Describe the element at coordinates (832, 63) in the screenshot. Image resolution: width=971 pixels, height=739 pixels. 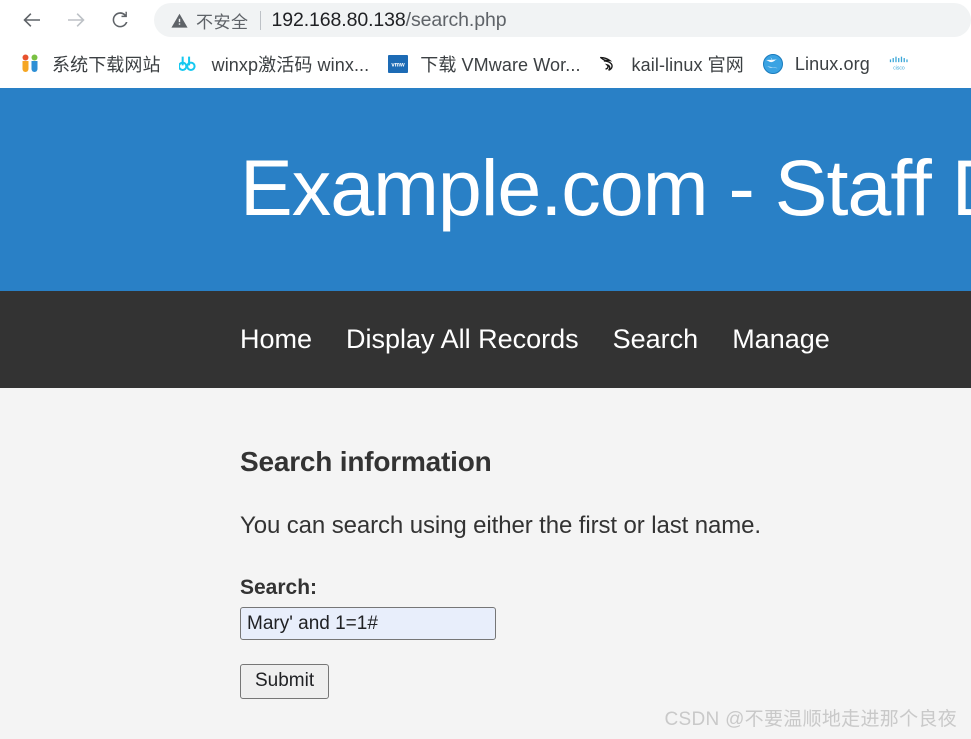
I see `bookmark-label: Linux.org` at that location.